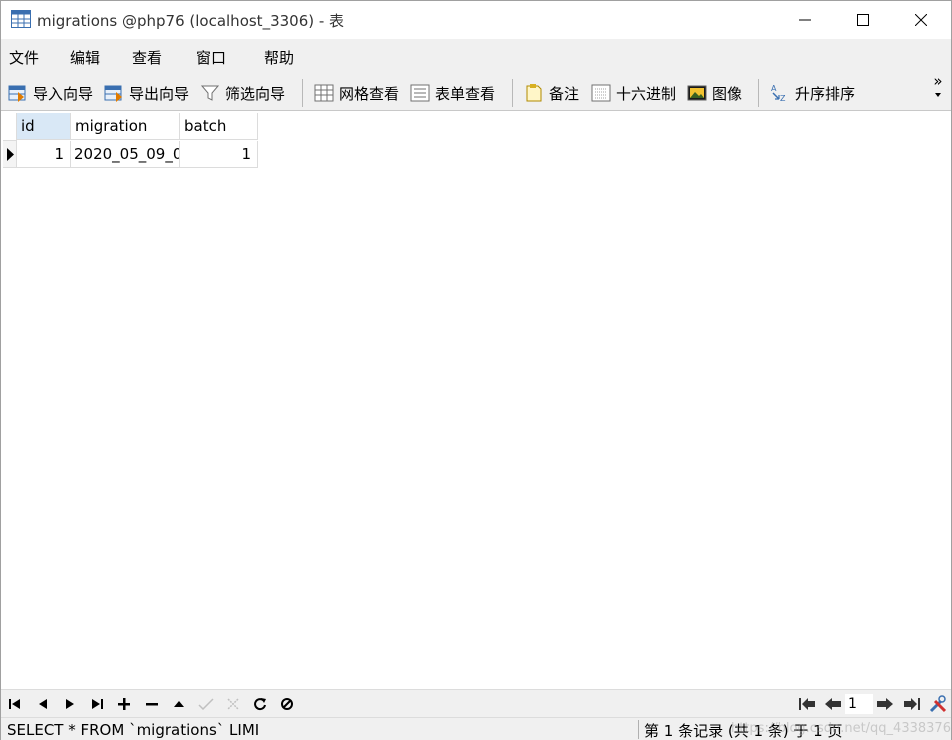 This screenshot has height=740, width=952. What do you see at coordinates (534, 93) in the screenshot?
I see `memo-icon` at bounding box center [534, 93].